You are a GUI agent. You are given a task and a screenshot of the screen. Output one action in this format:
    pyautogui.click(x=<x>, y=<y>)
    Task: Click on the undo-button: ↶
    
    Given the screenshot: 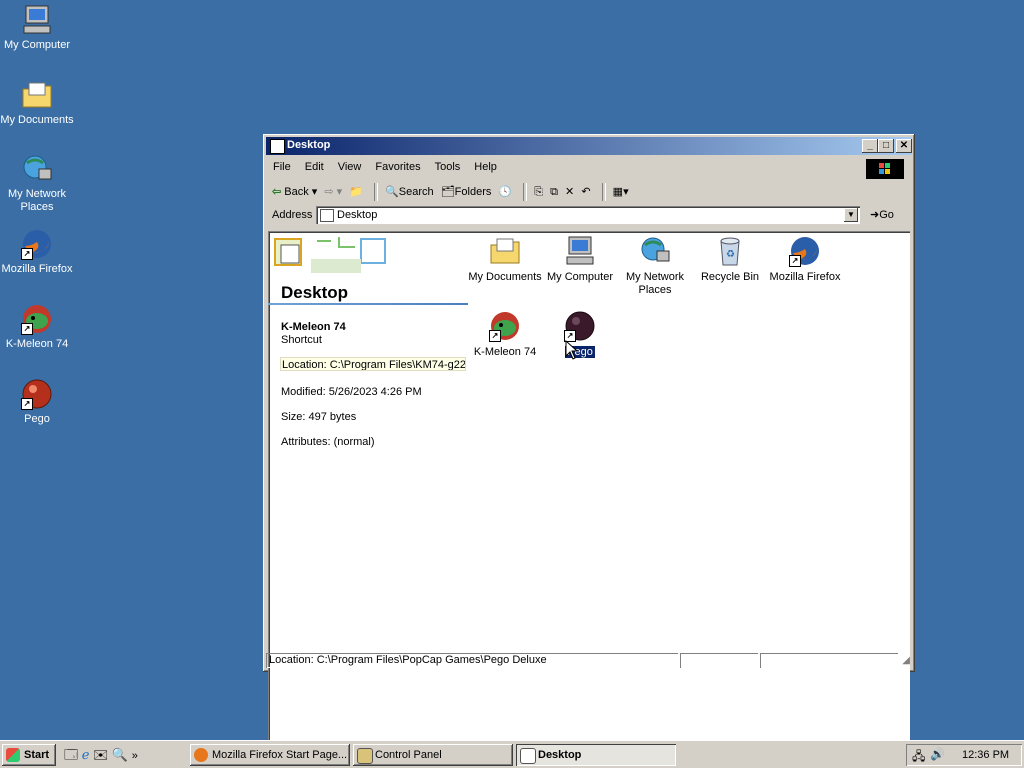 What is the action you would take?
    pyautogui.click(x=585, y=192)
    